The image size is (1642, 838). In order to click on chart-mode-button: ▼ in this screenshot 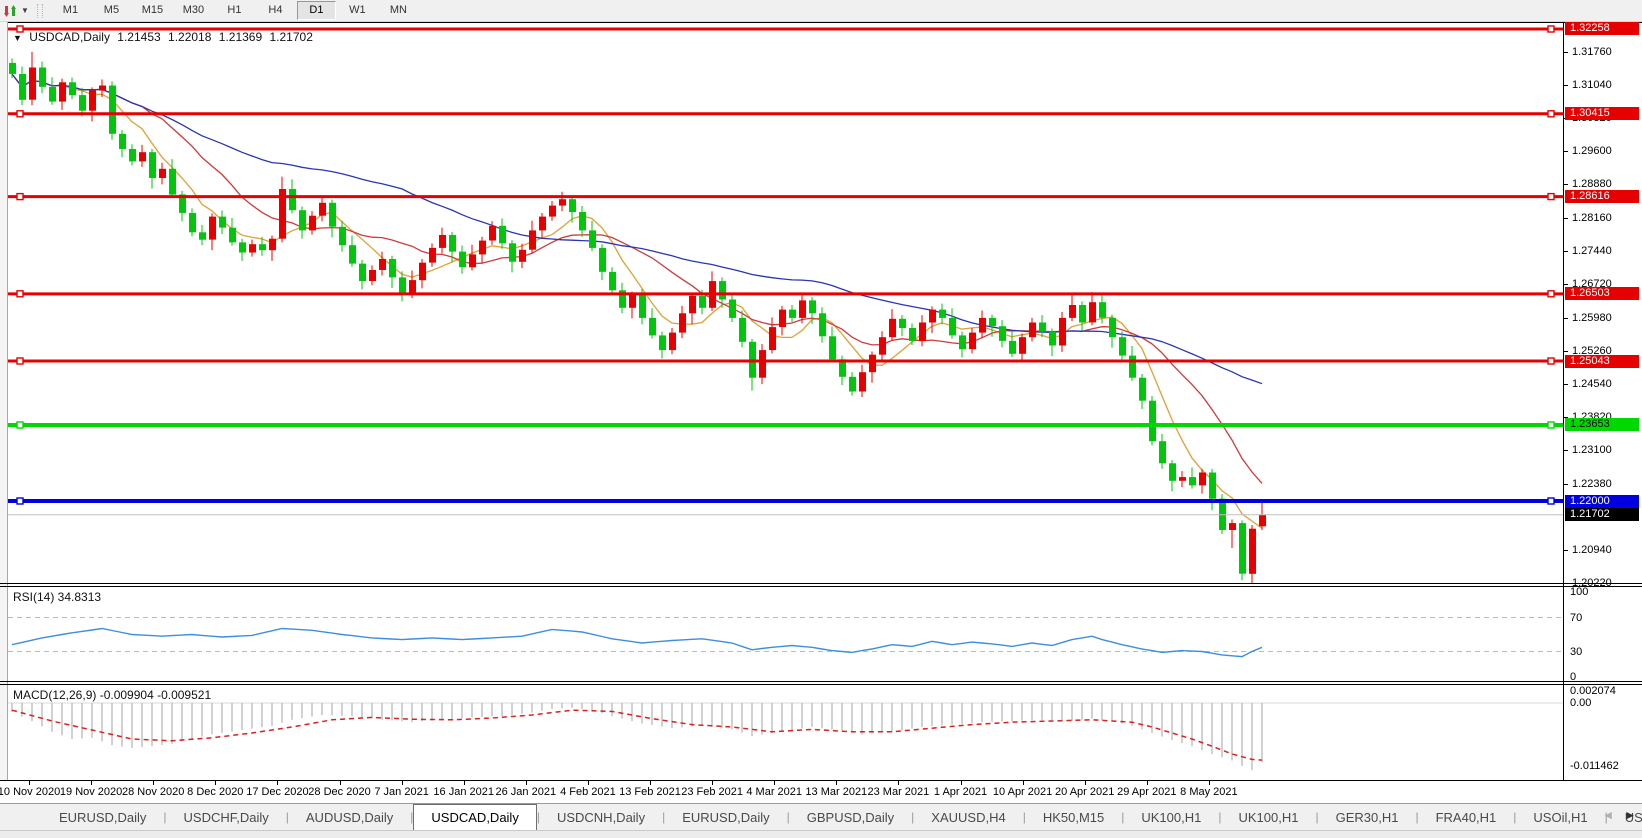, I will do `click(16, 11)`.